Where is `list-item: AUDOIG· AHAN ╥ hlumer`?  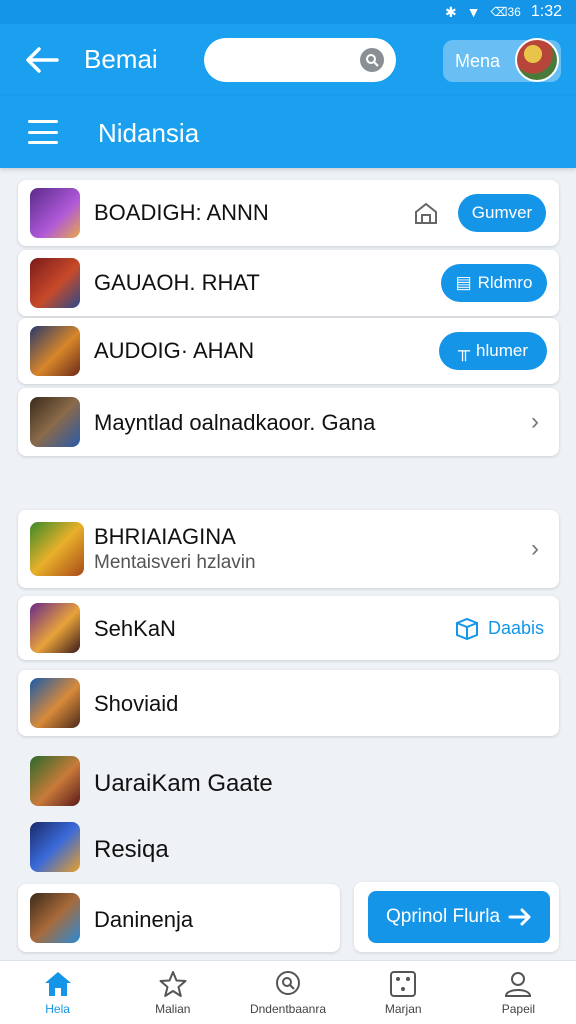 list-item: AUDOIG· AHAN ╥ hlumer is located at coordinates (288, 351).